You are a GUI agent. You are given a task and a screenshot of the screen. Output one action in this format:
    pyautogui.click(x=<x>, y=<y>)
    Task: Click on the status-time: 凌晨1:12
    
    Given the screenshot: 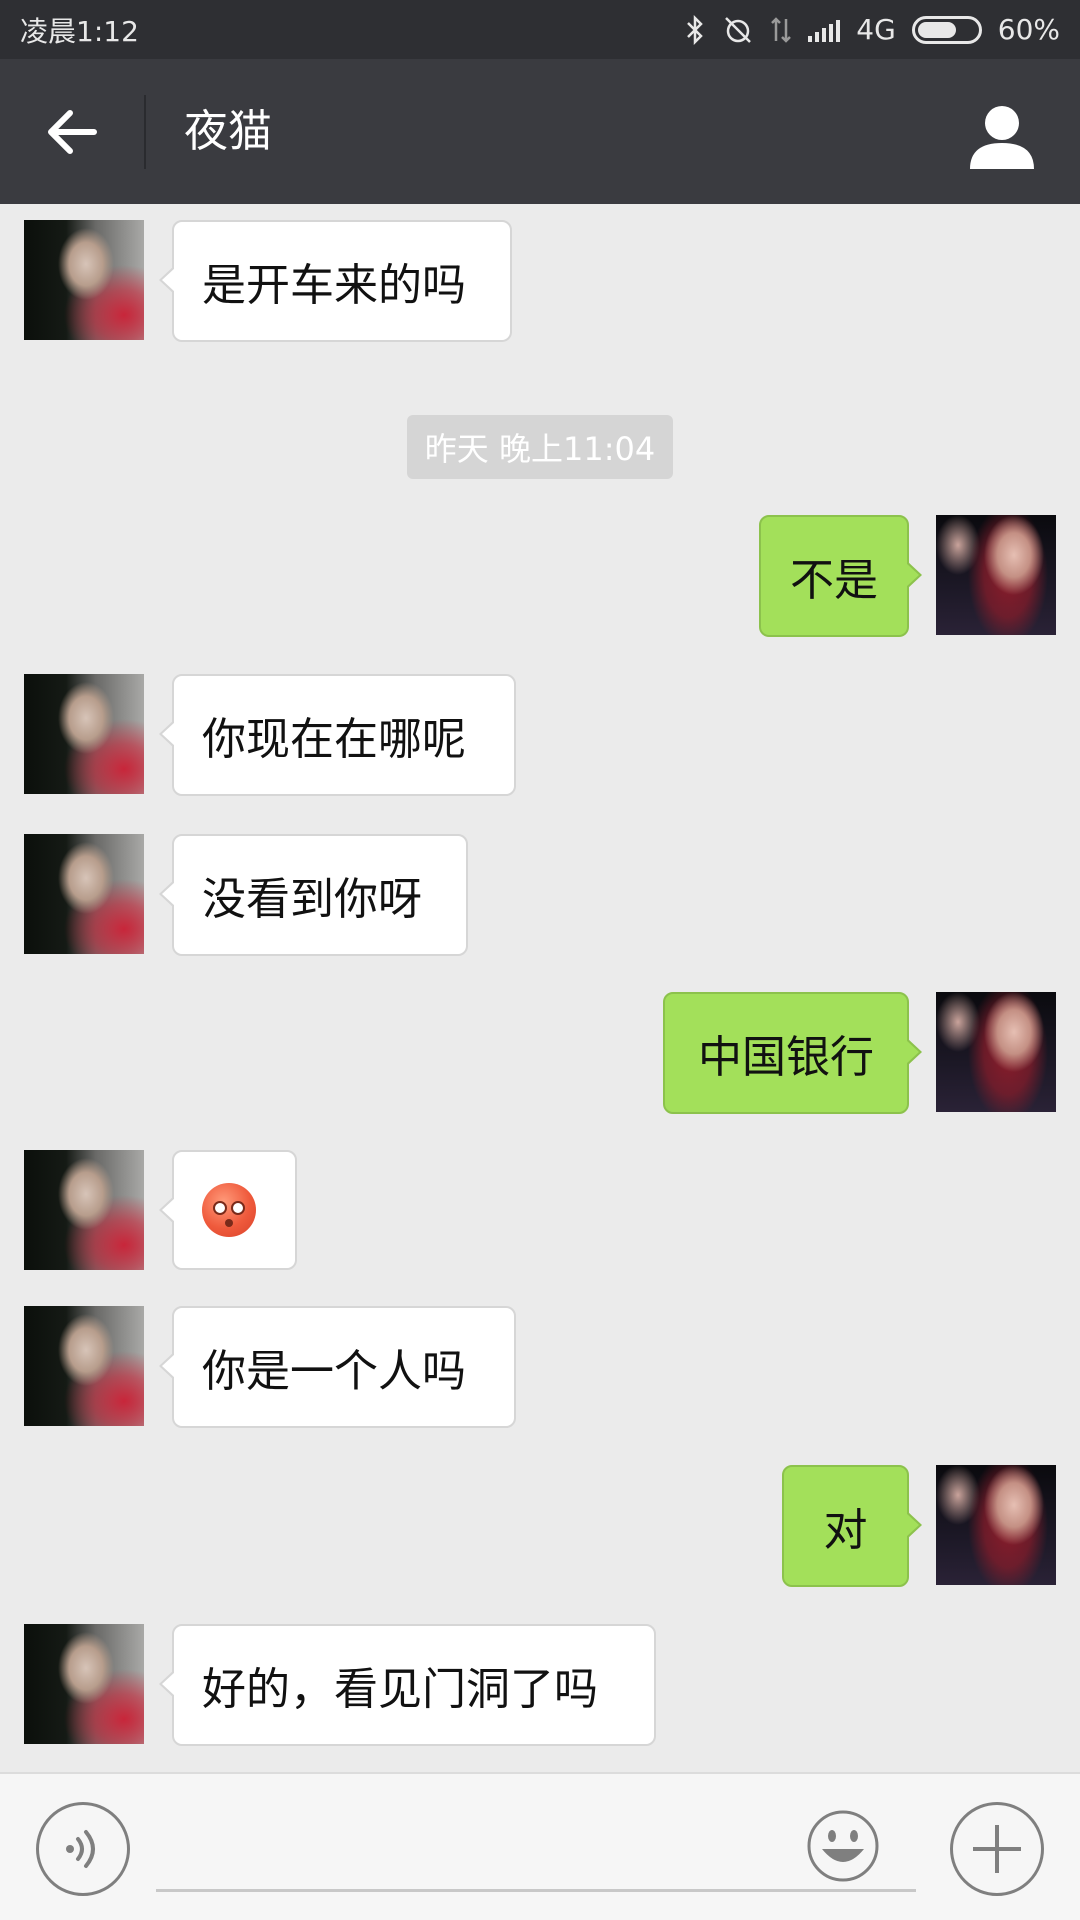 What is the action you would take?
    pyautogui.click(x=79, y=31)
    